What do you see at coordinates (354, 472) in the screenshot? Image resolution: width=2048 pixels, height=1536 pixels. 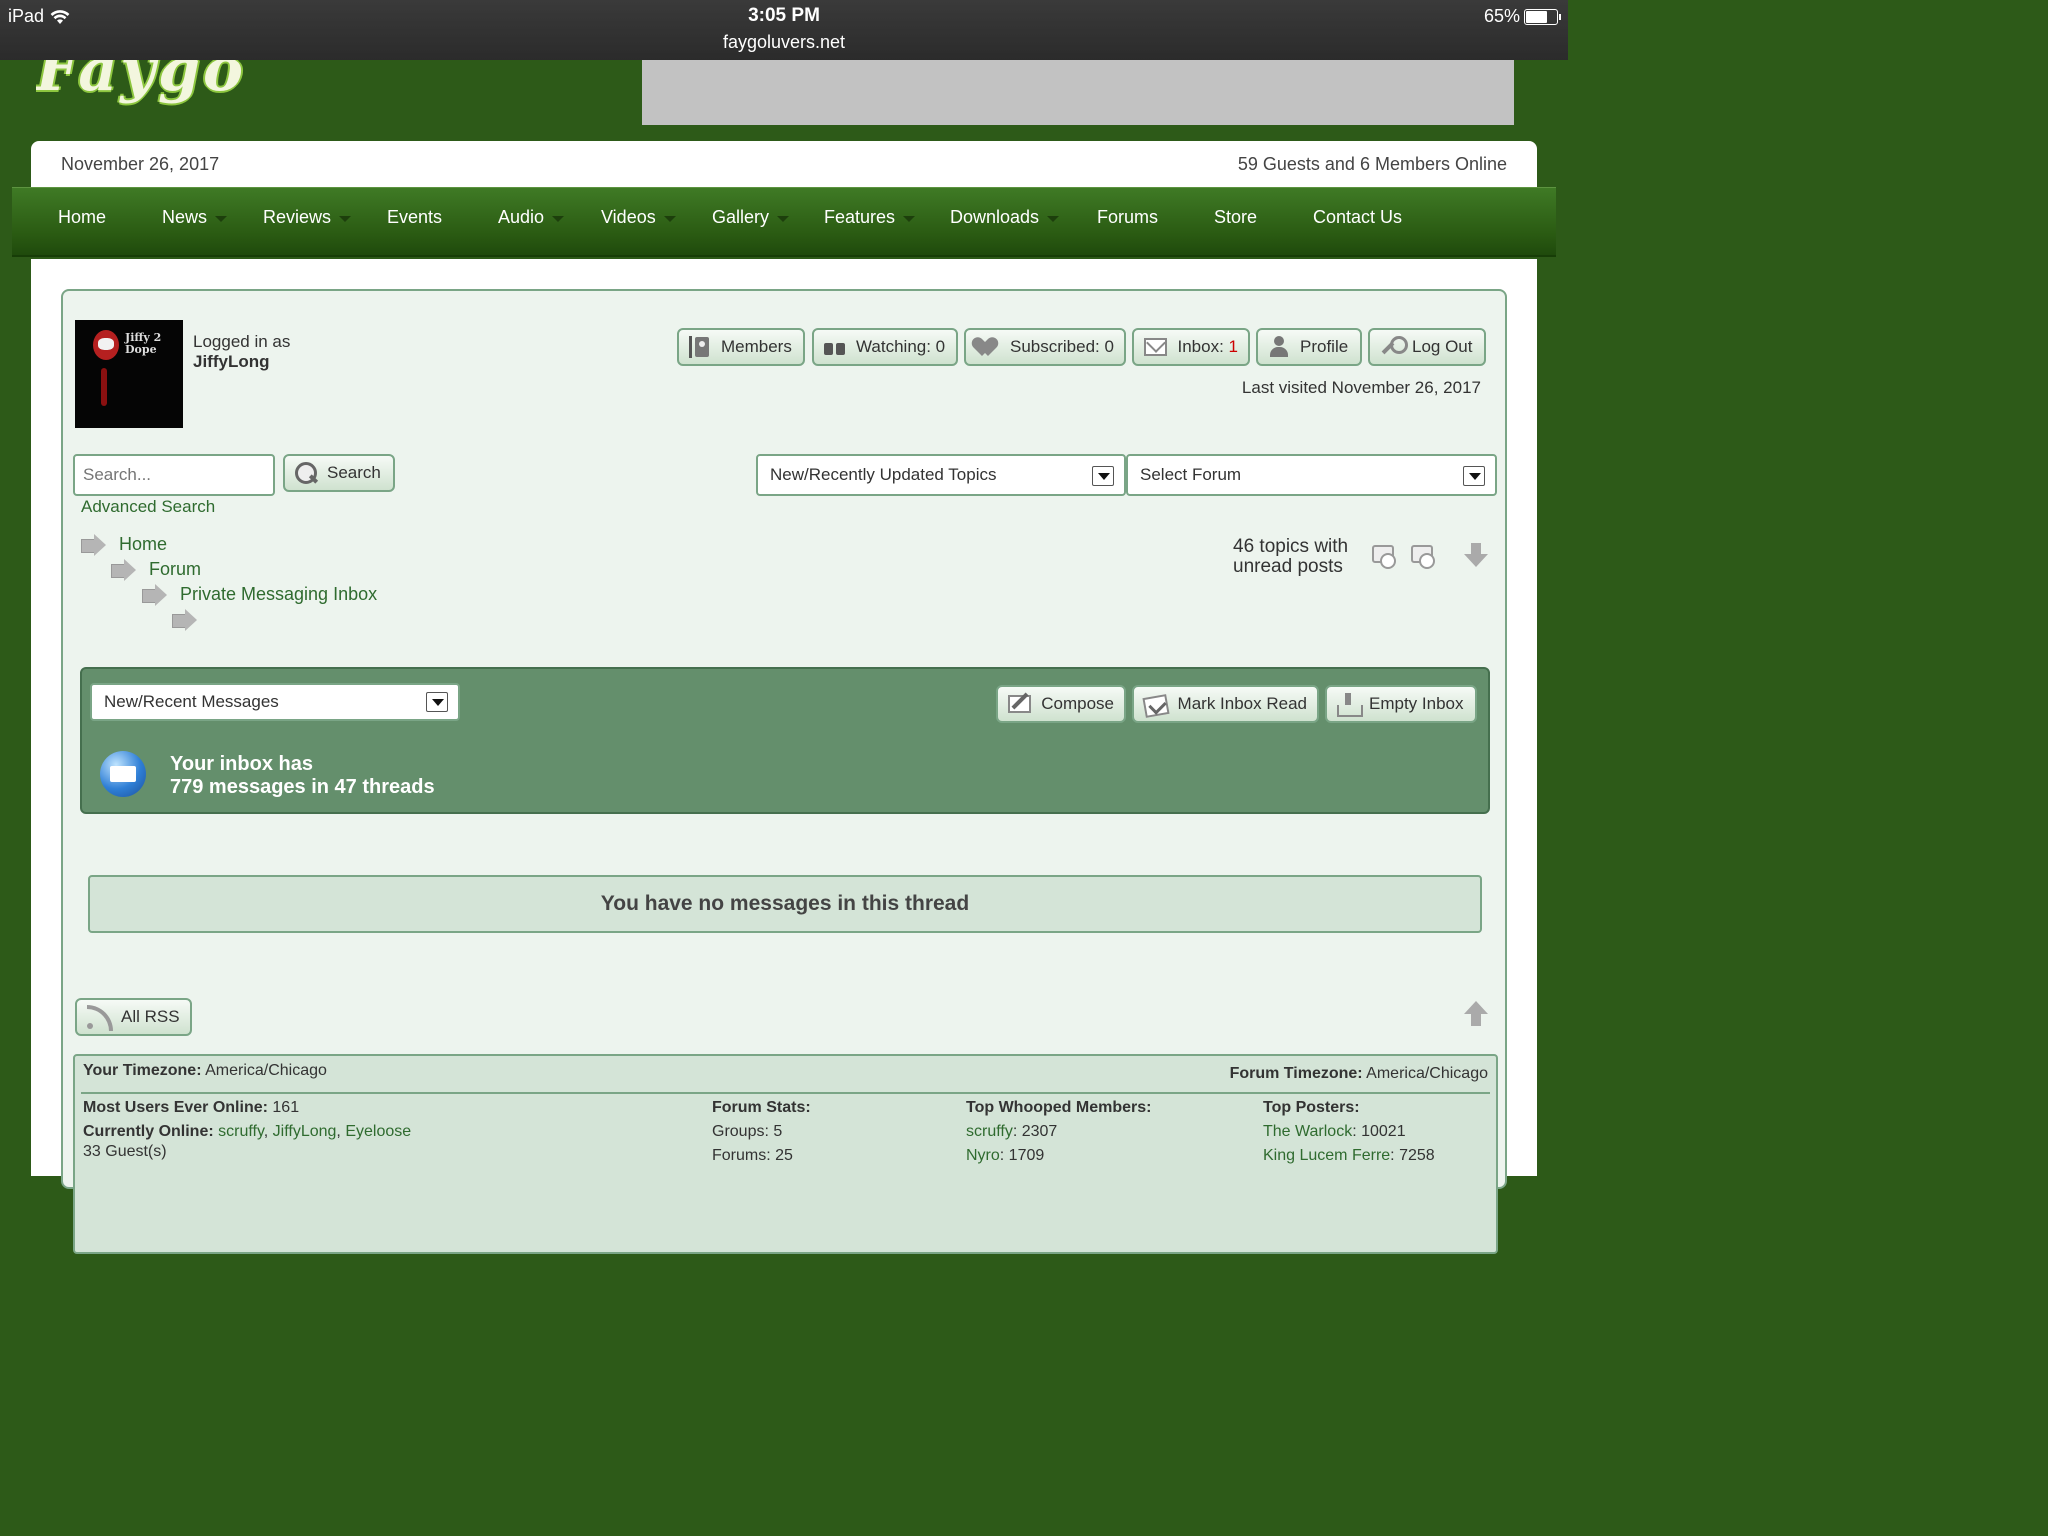 I see `search-button-label: Search` at bounding box center [354, 472].